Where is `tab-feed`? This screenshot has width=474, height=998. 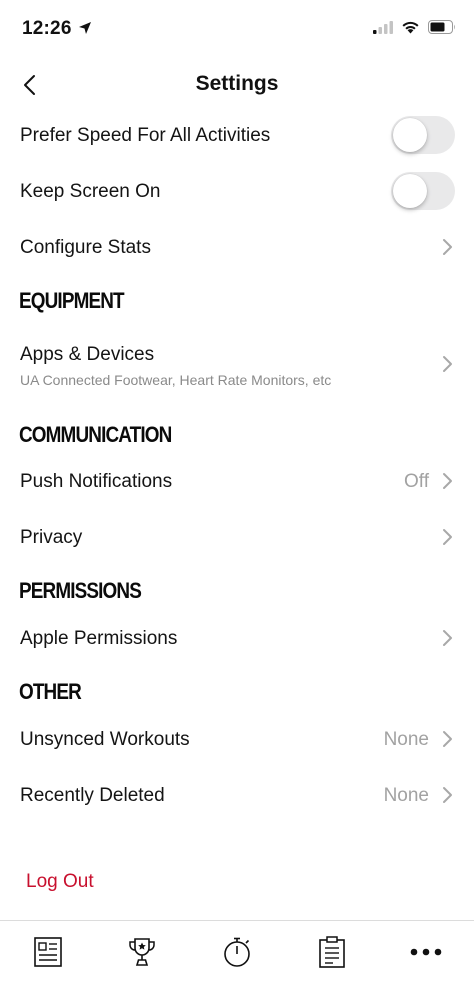 tab-feed is located at coordinates (48, 952).